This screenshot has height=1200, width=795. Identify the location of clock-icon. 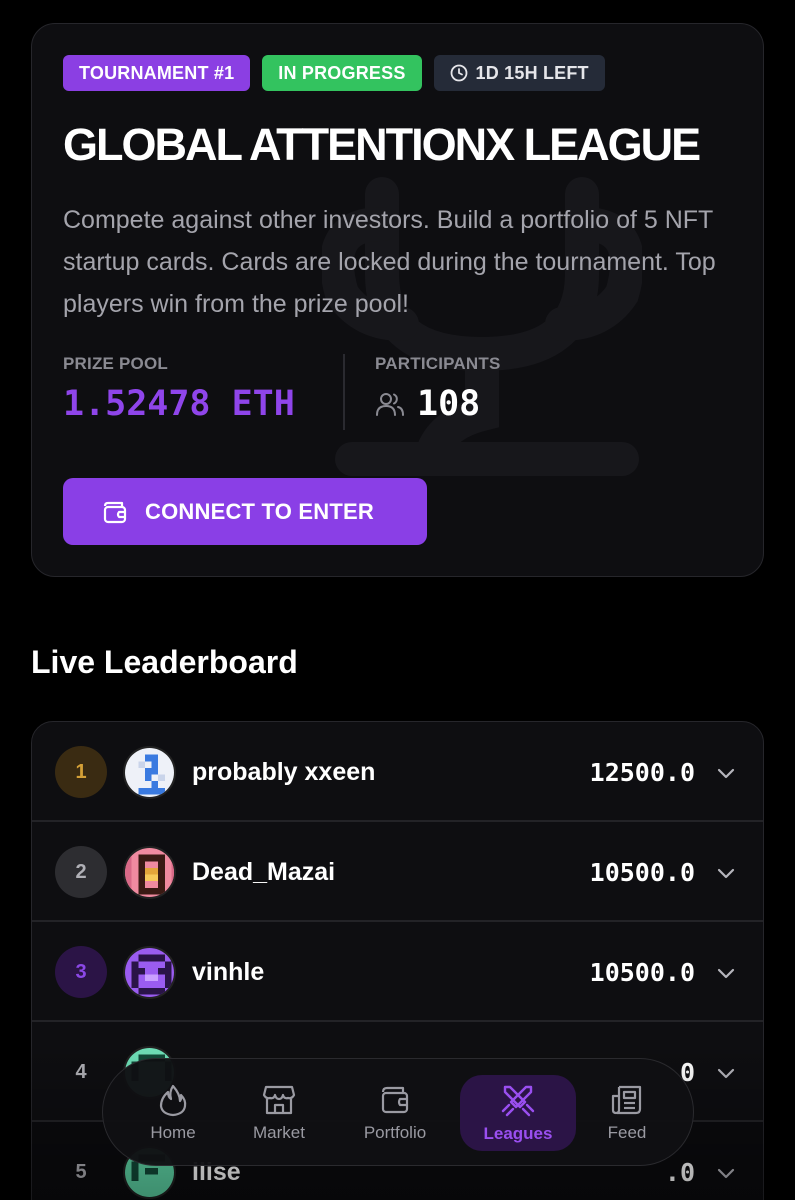
(458, 73).